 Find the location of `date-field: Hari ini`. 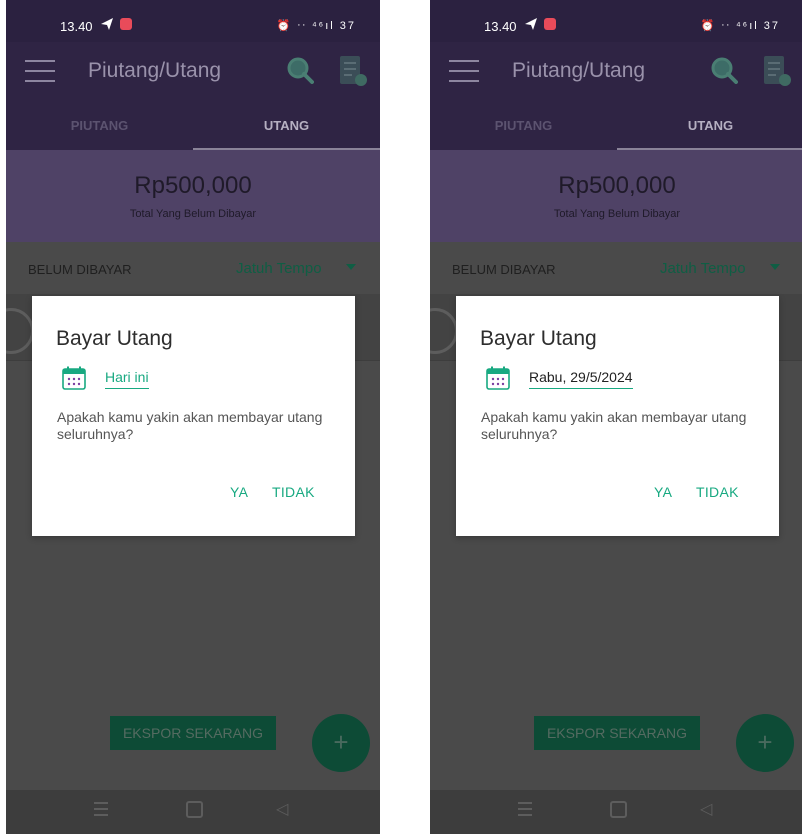

date-field: Hari ini is located at coordinates (127, 379).